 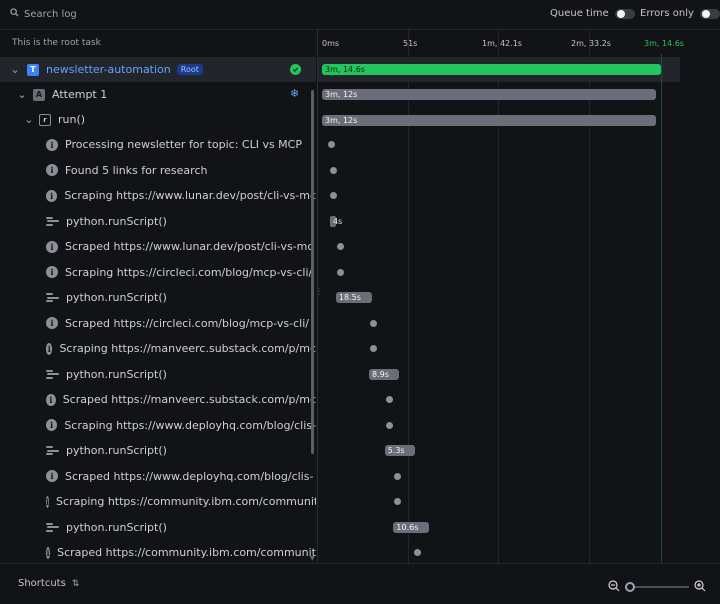 I want to click on root-duration-bar: 3m, 14.6s, so click(x=491, y=69).